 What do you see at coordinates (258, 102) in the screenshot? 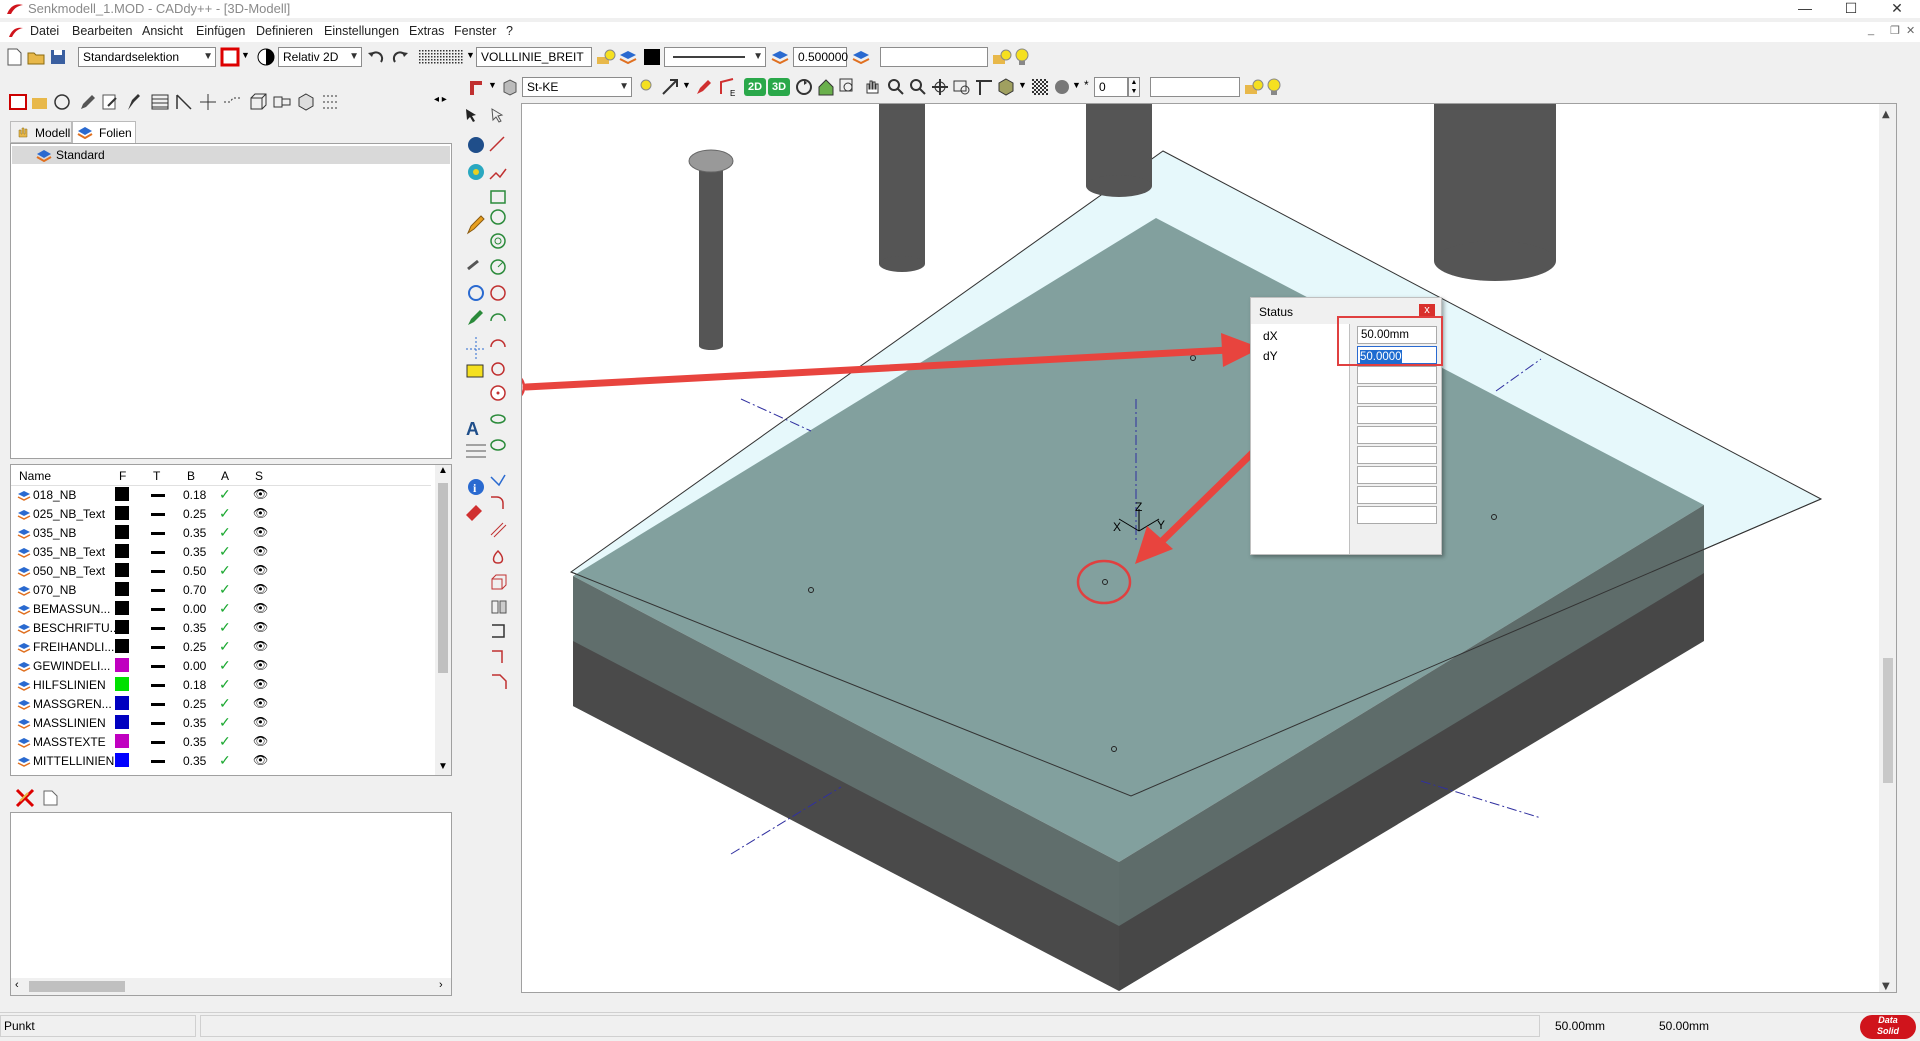
I see `box-icon` at bounding box center [258, 102].